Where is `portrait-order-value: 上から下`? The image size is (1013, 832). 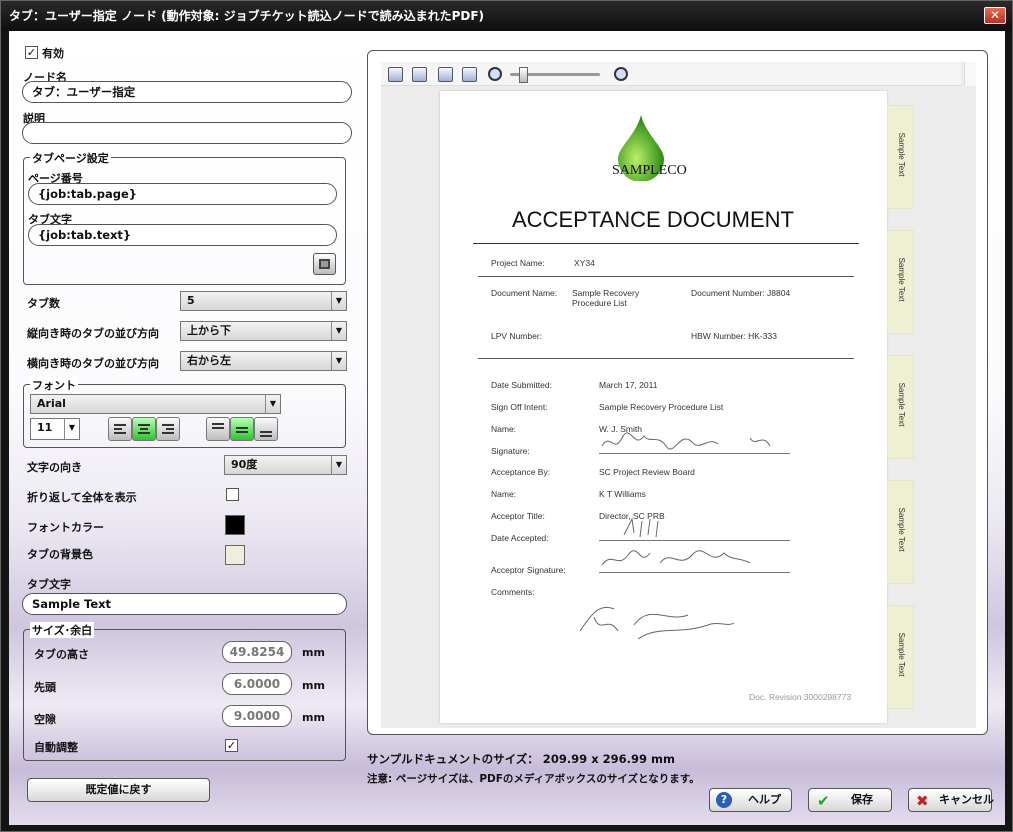
portrait-order-value: 上から下 is located at coordinates (209, 330).